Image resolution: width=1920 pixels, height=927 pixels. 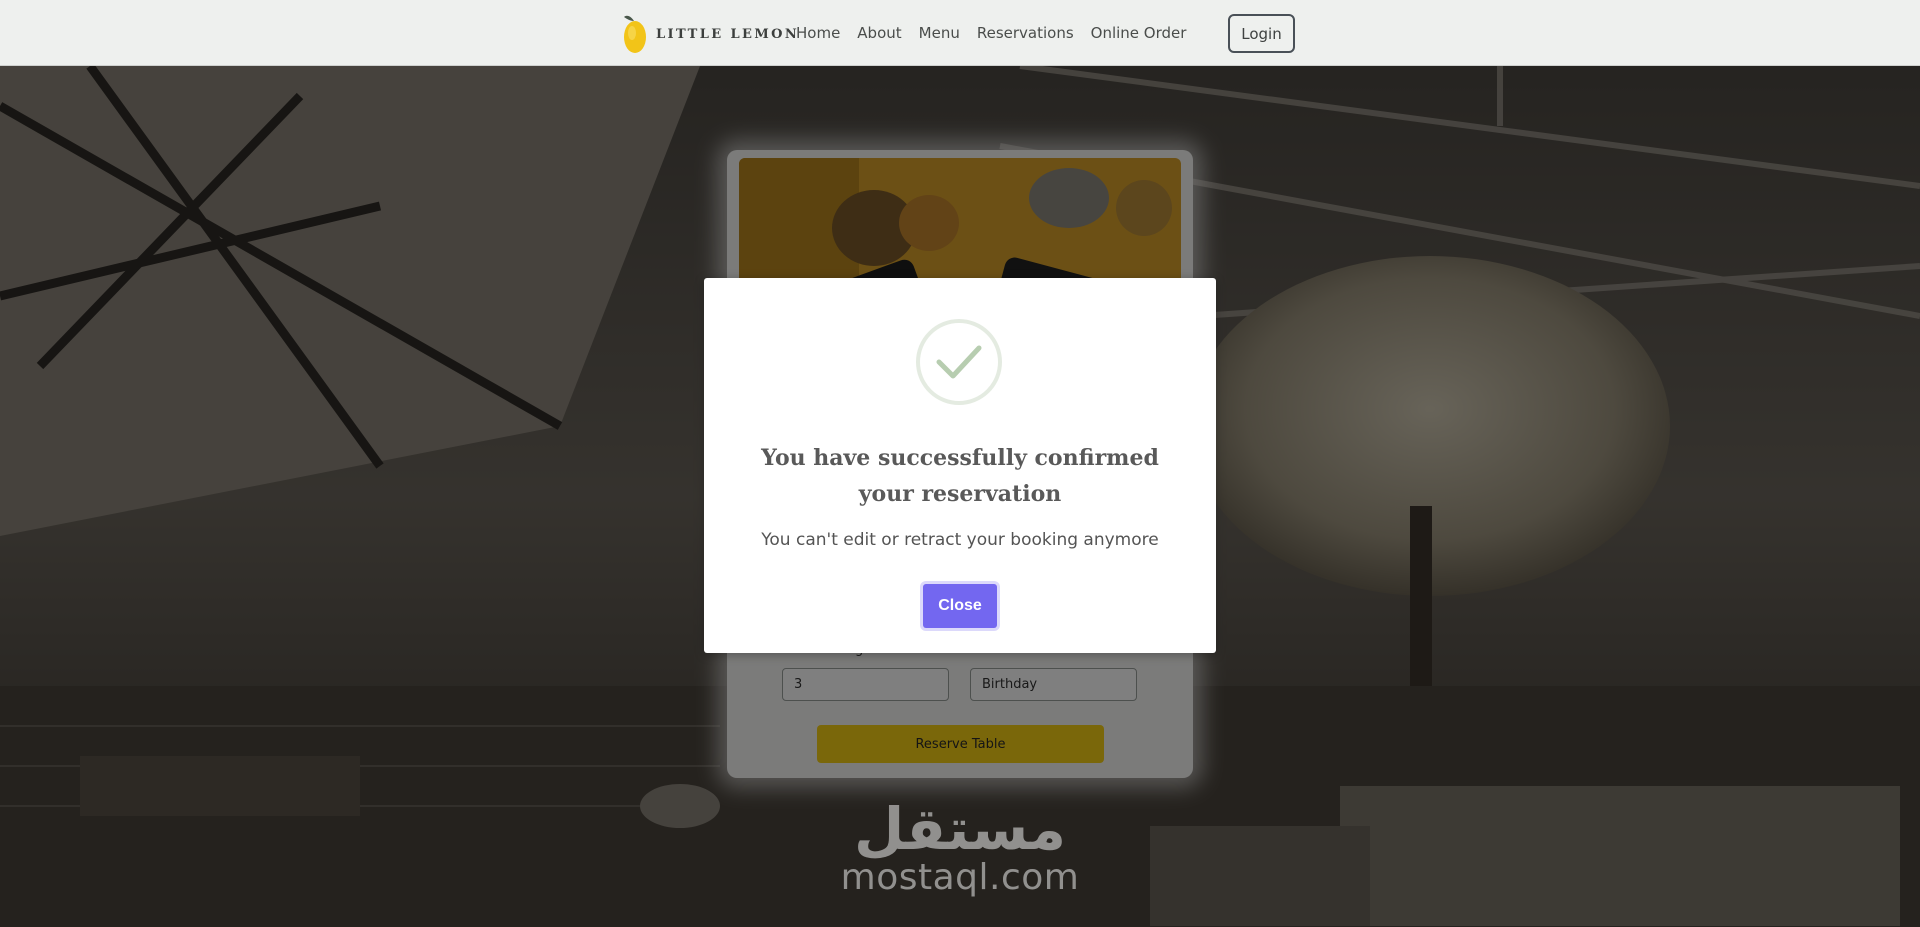 I want to click on nav-link-online-order: Online Order, so click(x=1139, y=33).